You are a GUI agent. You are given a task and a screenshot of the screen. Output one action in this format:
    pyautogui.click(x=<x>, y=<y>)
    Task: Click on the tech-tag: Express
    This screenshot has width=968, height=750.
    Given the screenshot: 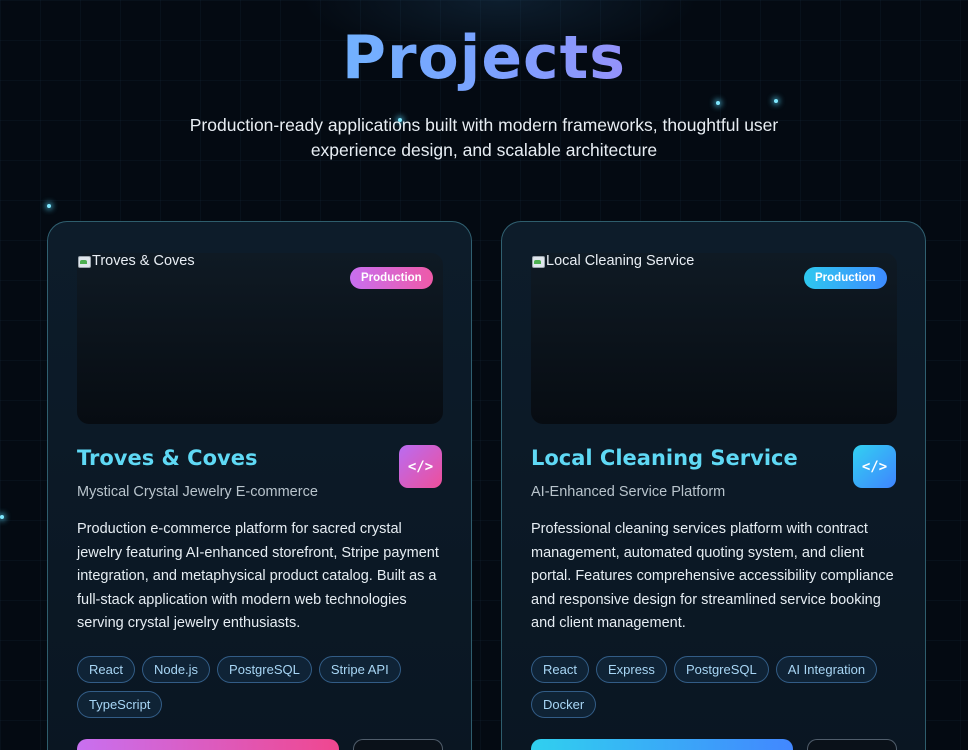 What is the action you would take?
    pyautogui.click(x=631, y=669)
    